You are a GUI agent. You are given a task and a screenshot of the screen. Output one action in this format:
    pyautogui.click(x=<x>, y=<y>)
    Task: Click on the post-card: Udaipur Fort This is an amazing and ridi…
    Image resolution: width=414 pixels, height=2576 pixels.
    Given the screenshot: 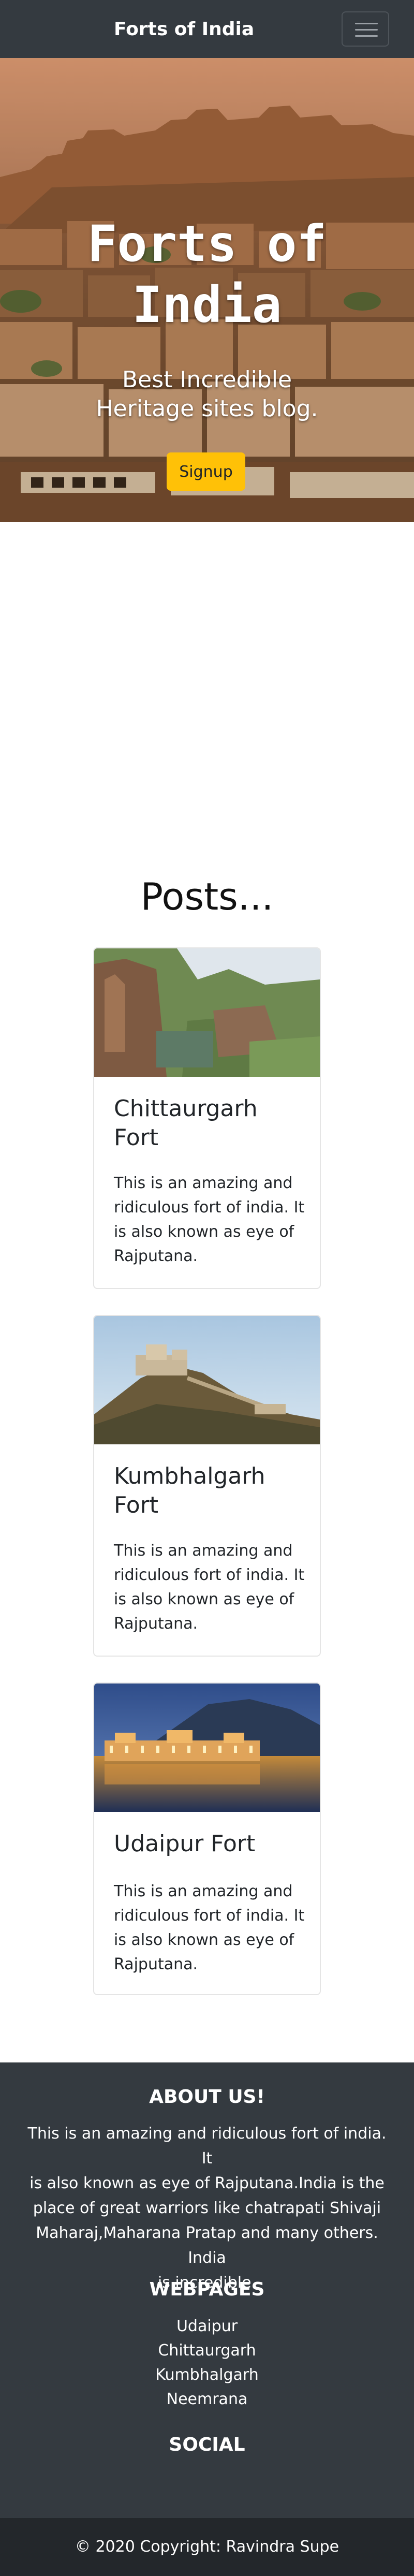 What is the action you would take?
    pyautogui.click(x=207, y=1838)
    